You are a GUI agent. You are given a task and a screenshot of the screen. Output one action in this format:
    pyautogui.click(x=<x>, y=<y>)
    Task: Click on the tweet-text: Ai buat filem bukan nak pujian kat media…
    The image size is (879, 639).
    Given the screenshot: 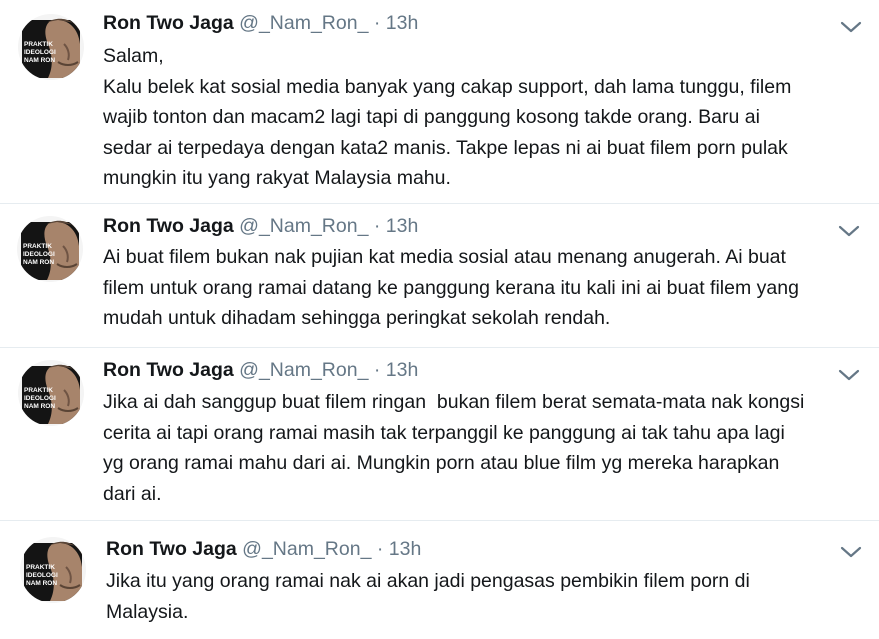 What is the action you would take?
    pyautogui.click(x=451, y=287)
    